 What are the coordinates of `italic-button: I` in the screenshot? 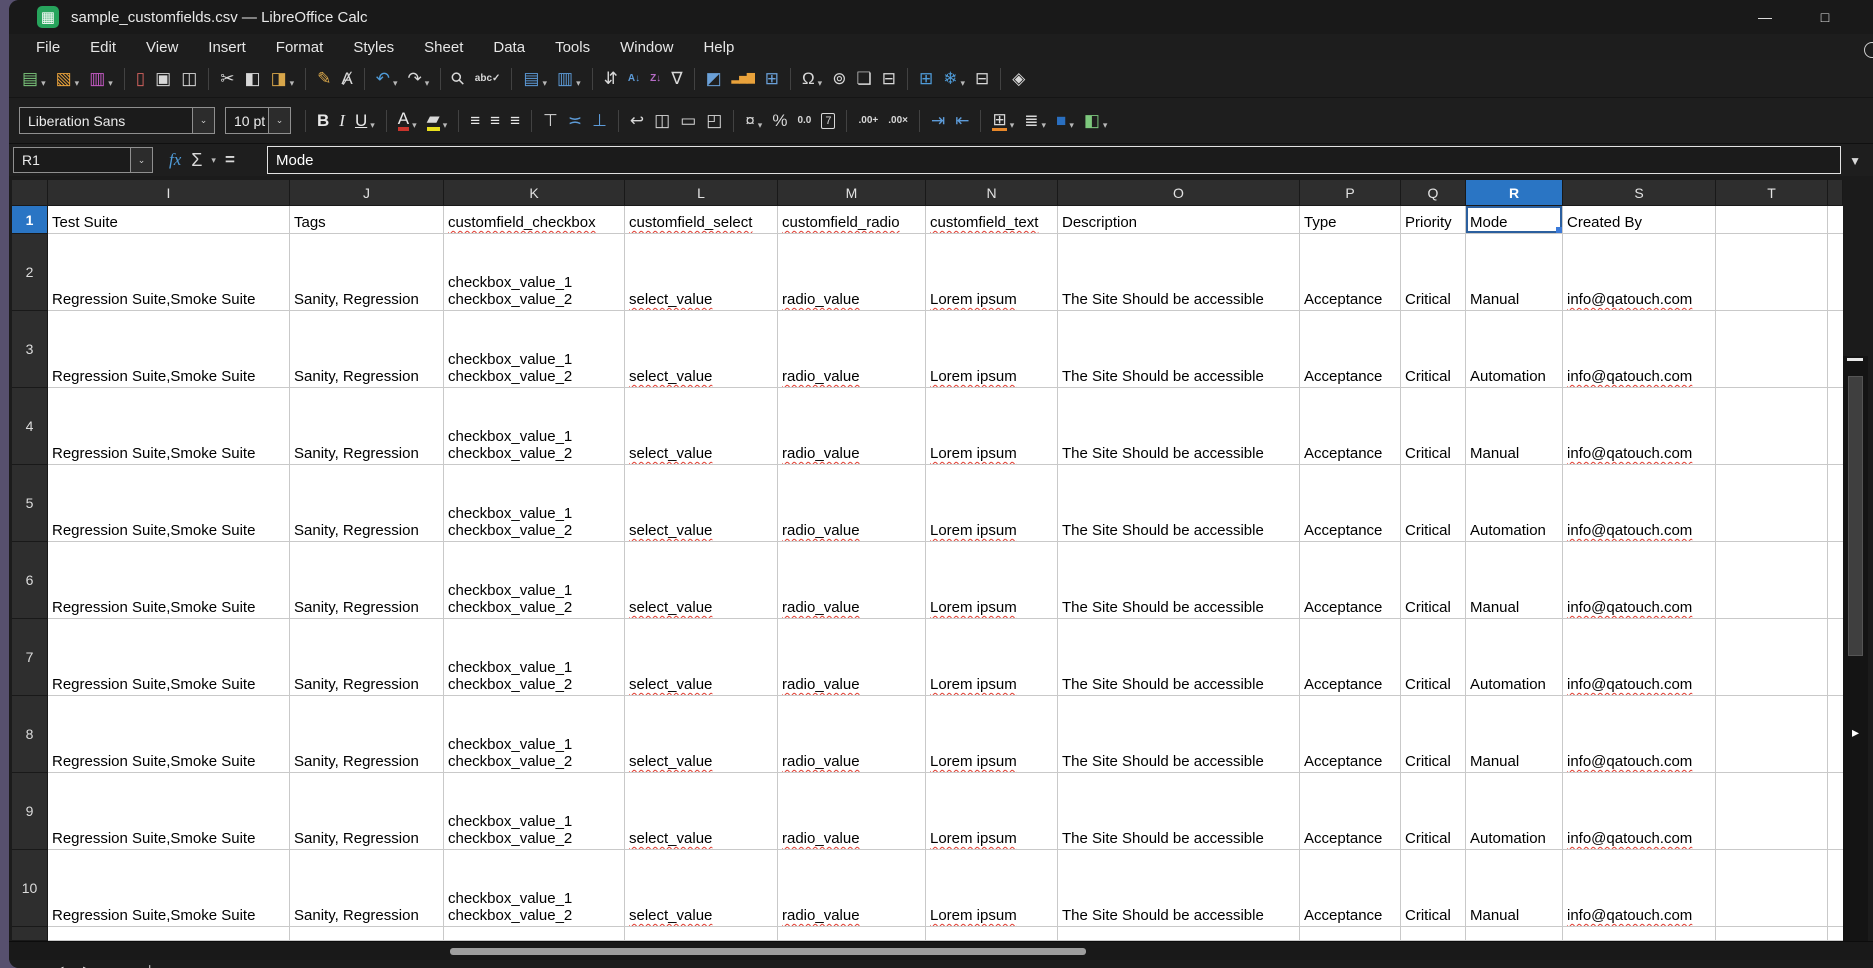 It's located at (342, 121).